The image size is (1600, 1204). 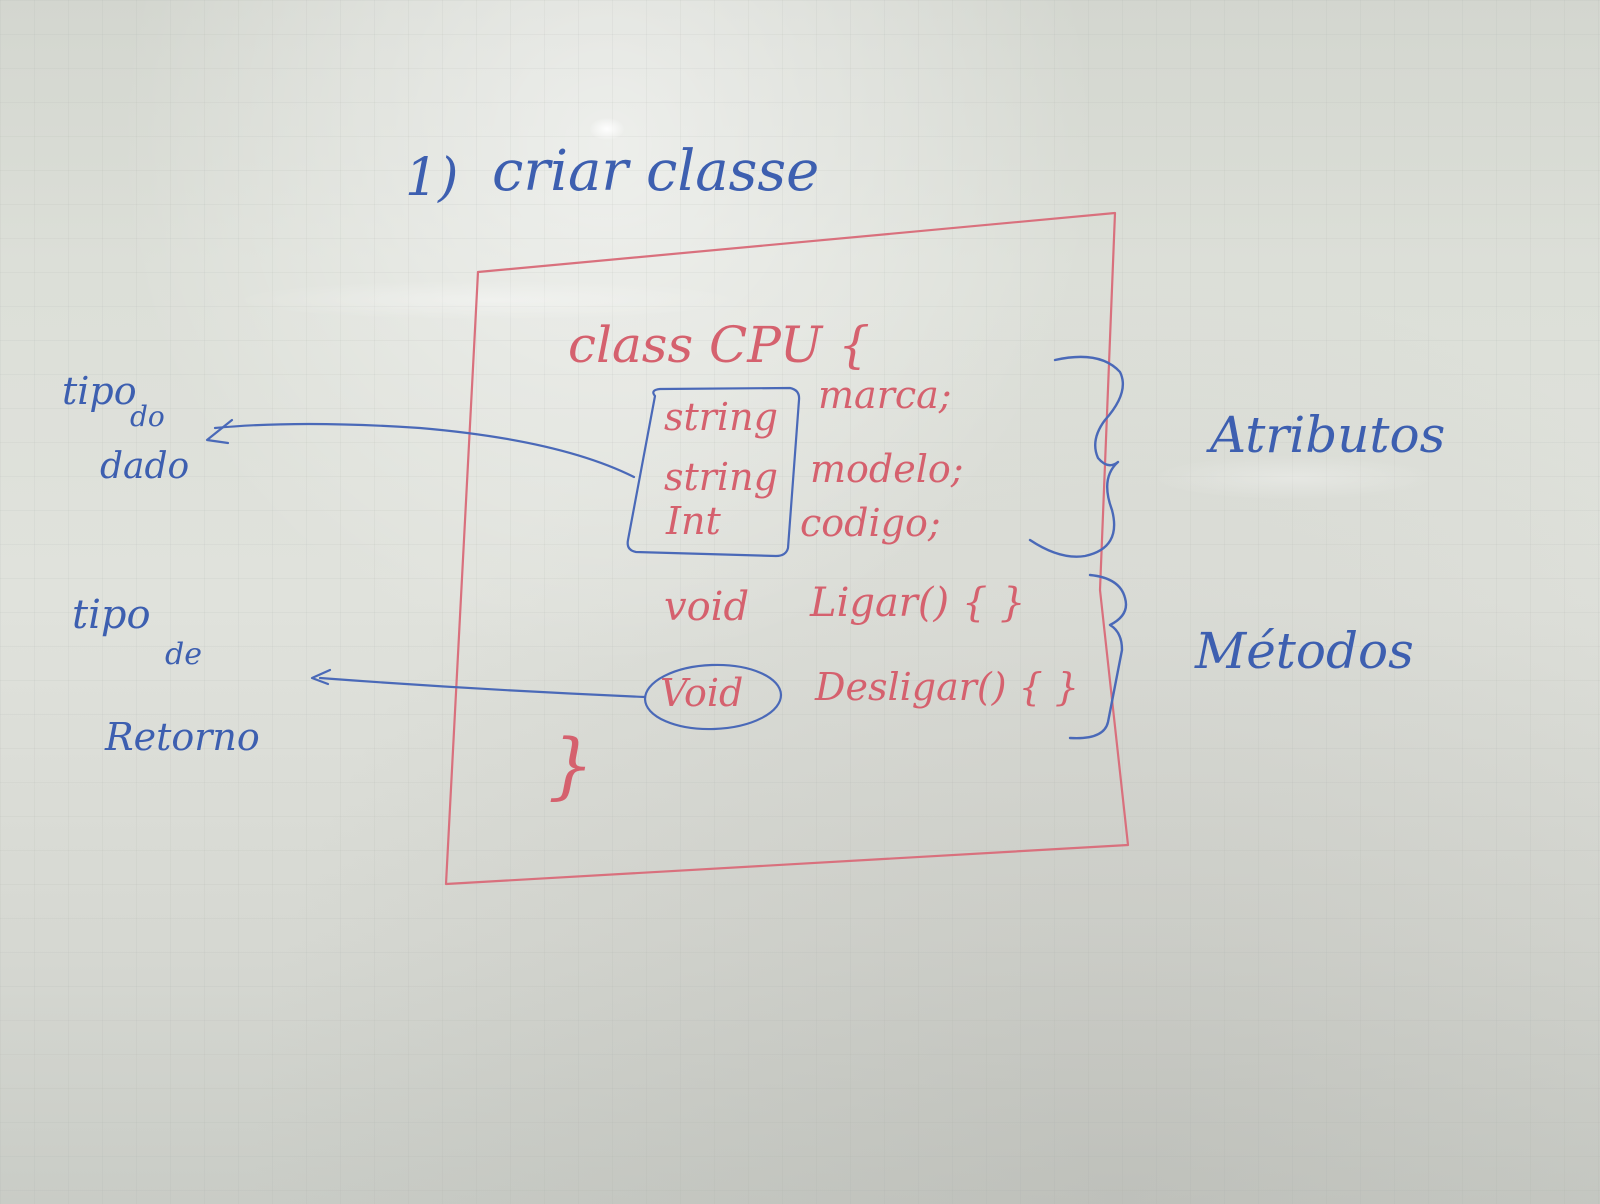 What do you see at coordinates (431, 178) in the screenshot?
I see `heading-number: 1)` at bounding box center [431, 178].